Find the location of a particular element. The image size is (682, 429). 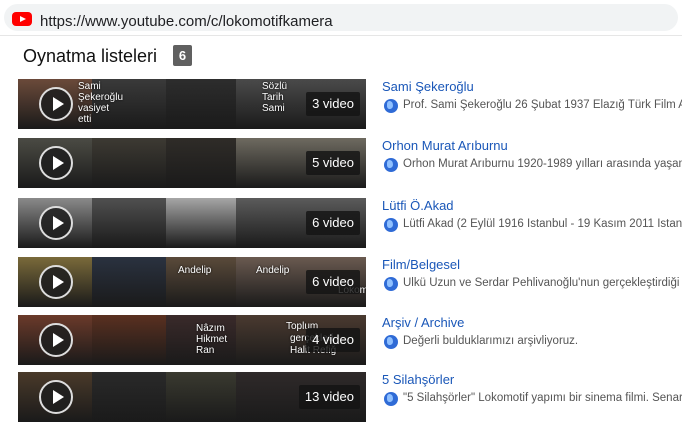

playlist-title-link: Film/Belgesel is located at coordinates (421, 264).